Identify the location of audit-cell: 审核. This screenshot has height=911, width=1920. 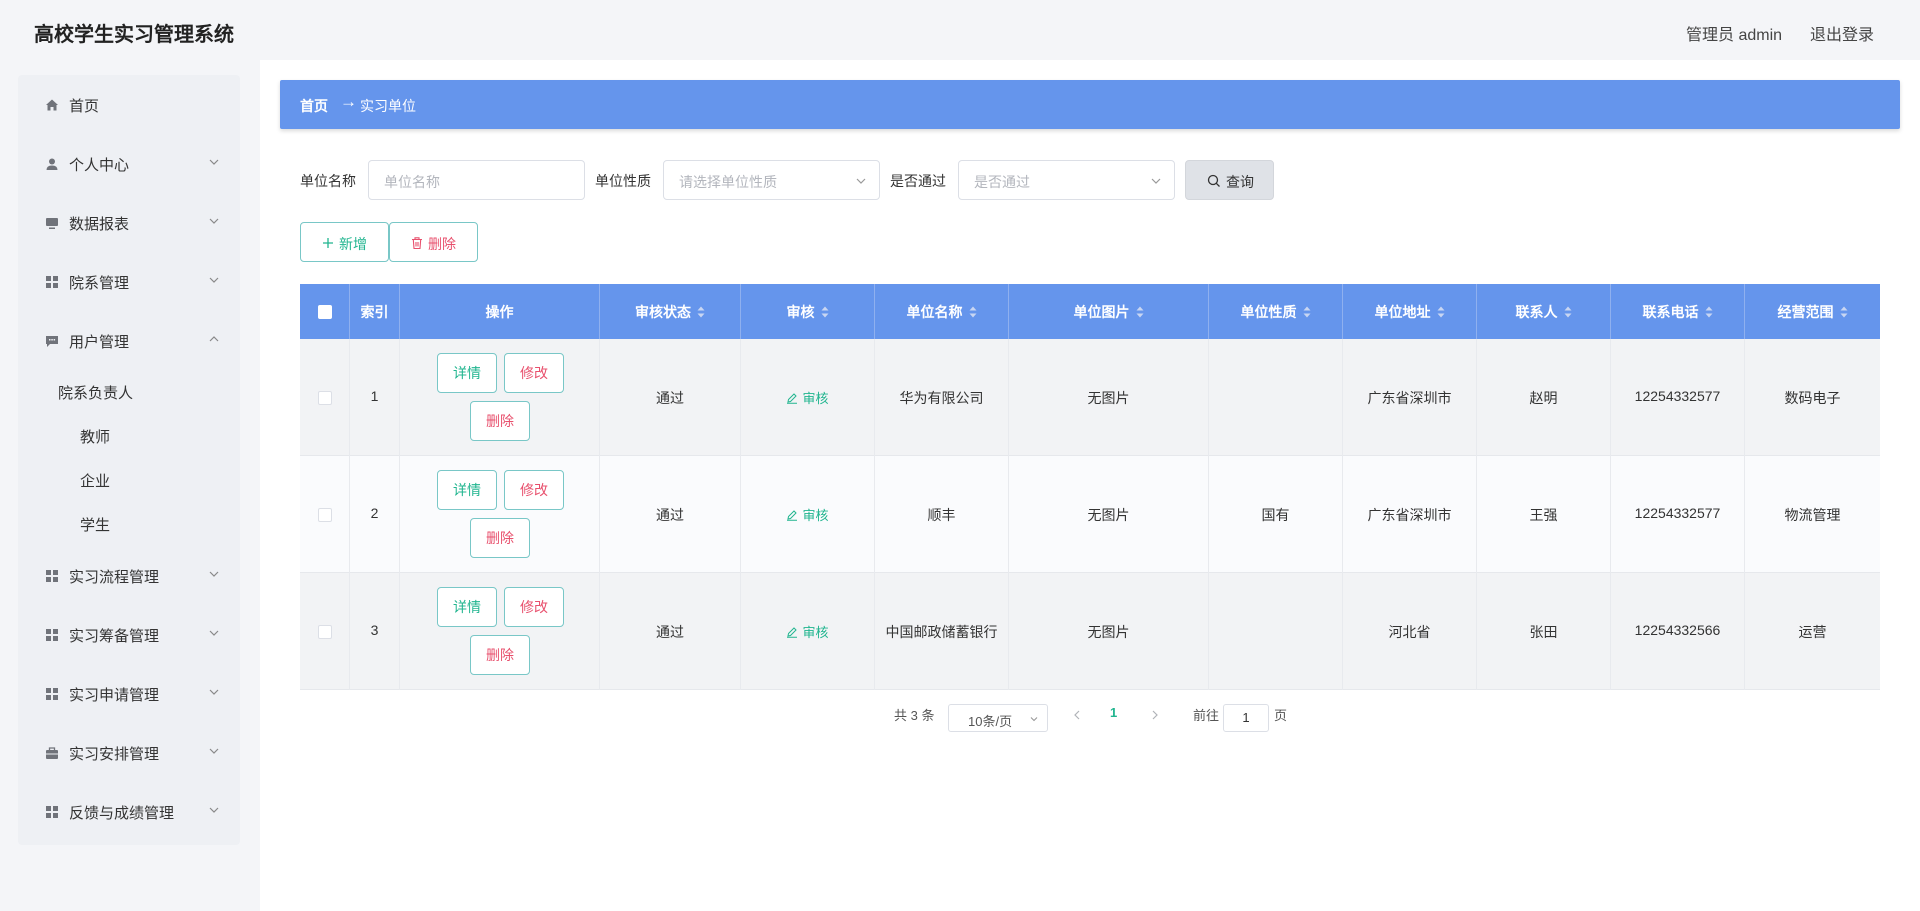
(808, 514).